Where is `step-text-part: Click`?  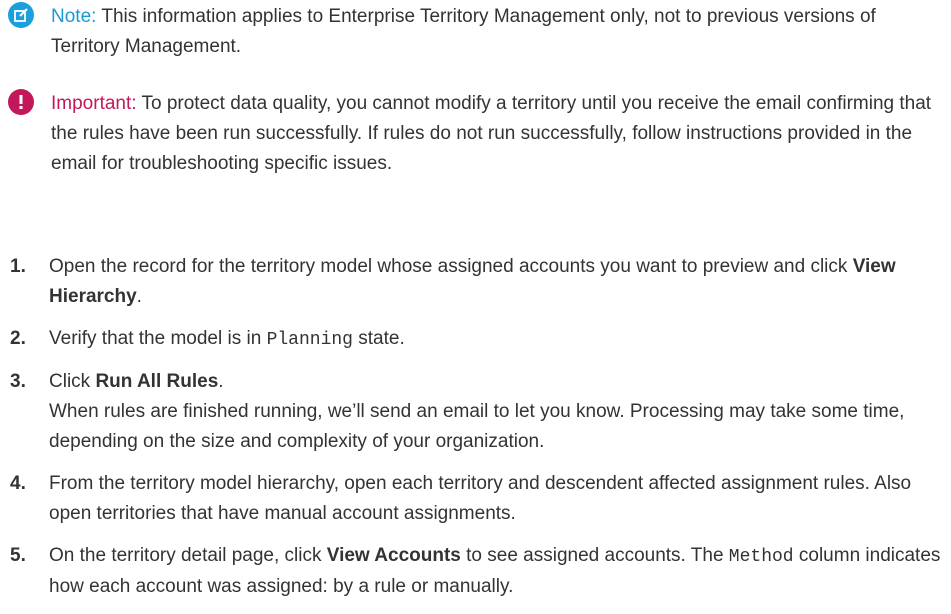
step-text-part: Click is located at coordinates (72, 381).